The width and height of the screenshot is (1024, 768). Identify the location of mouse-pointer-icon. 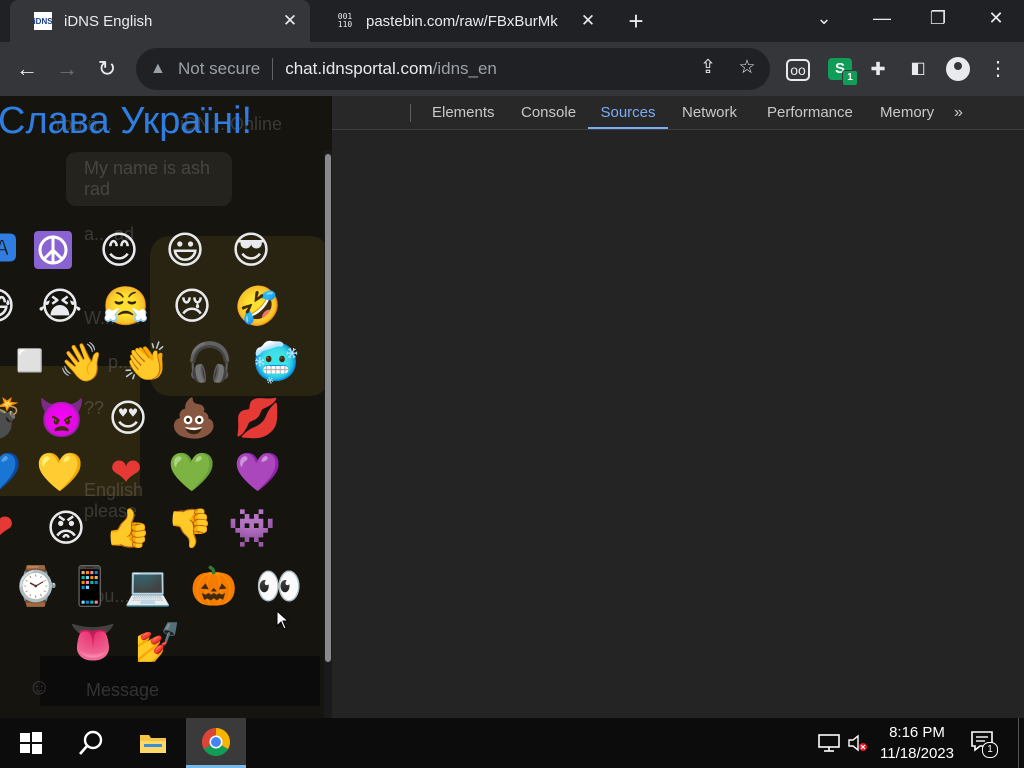
(283, 620).